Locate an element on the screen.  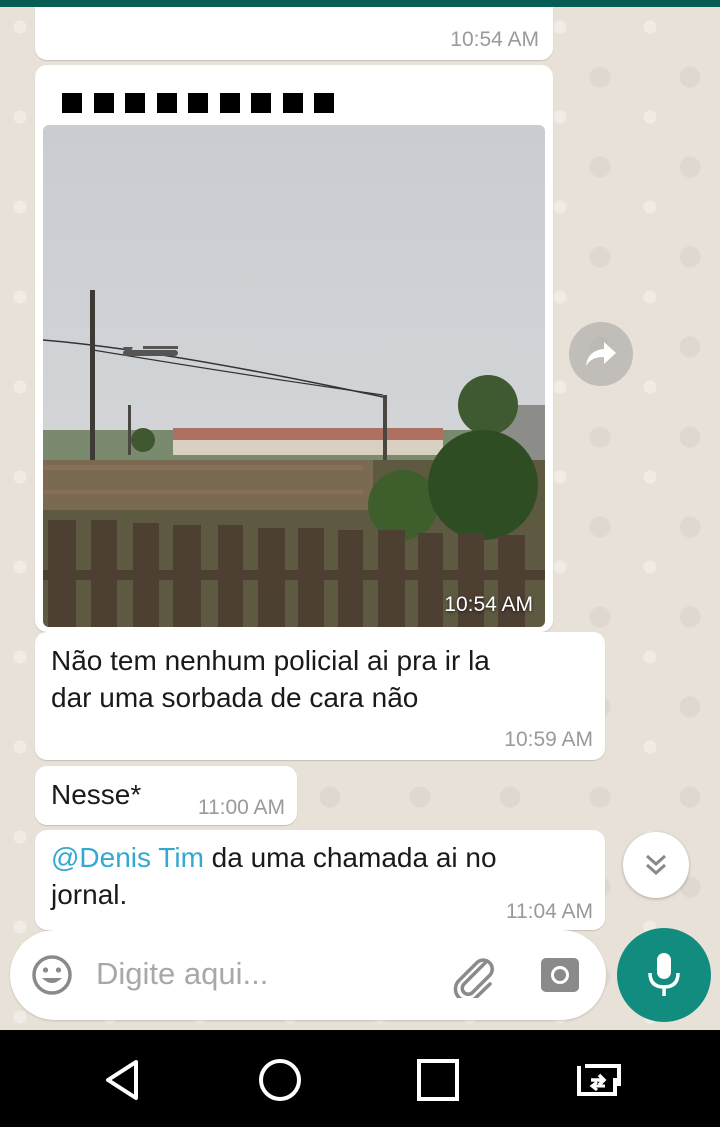
top-app-bar-edge is located at coordinates (360, 3).